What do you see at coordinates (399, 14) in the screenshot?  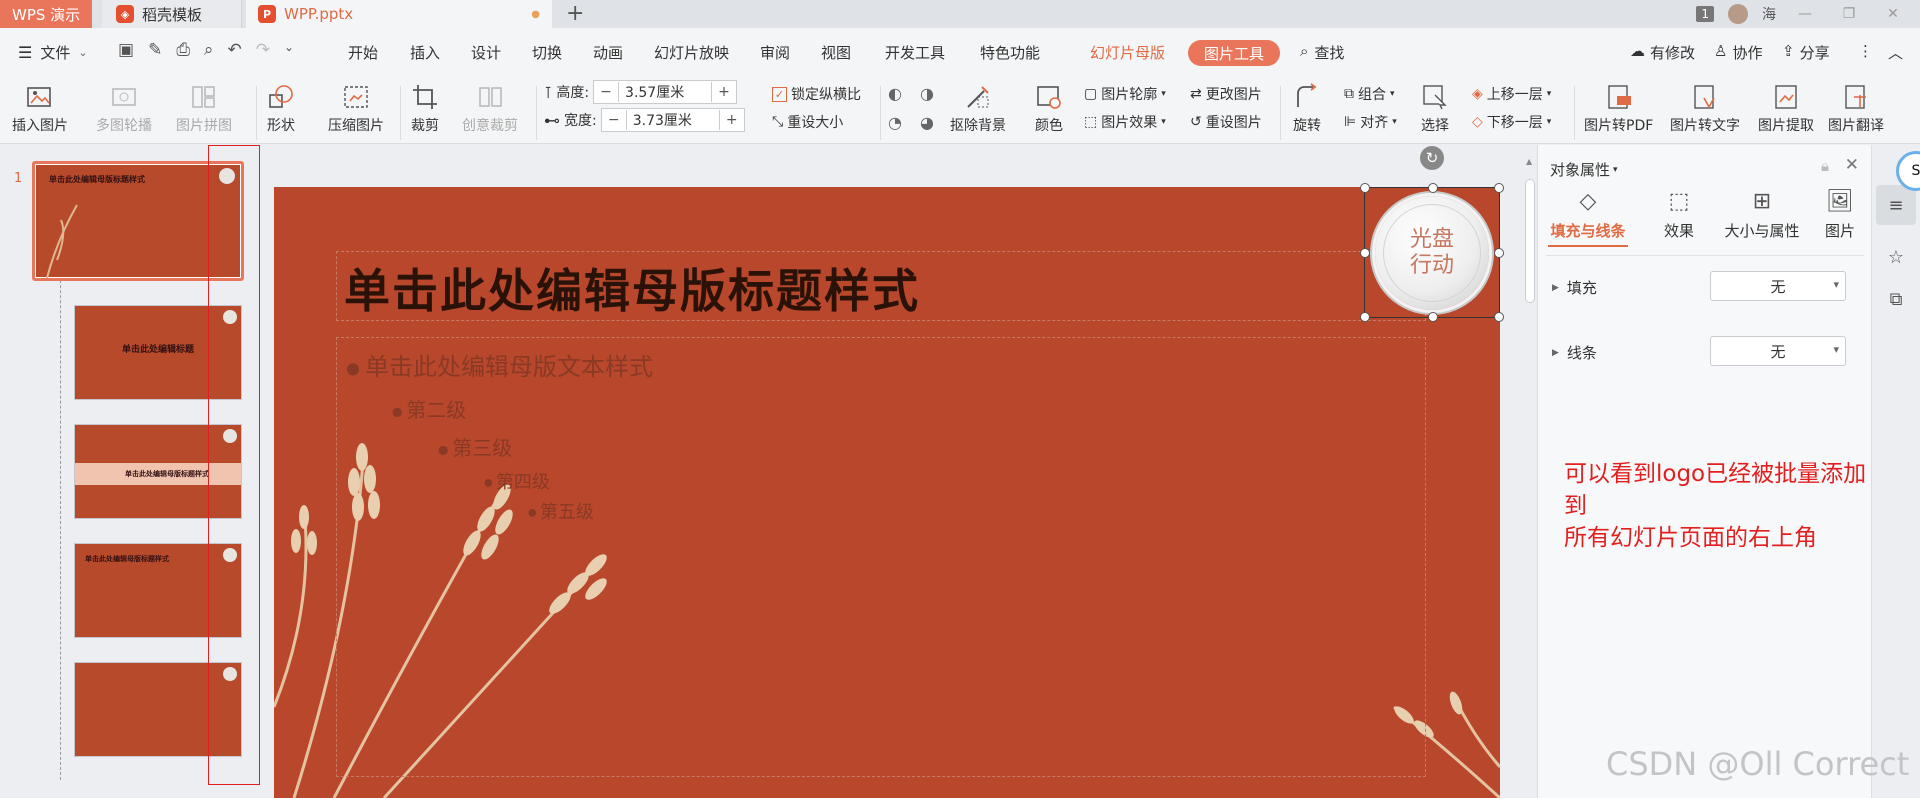 I see `tab-document: P WPP.pptx ●` at bounding box center [399, 14].